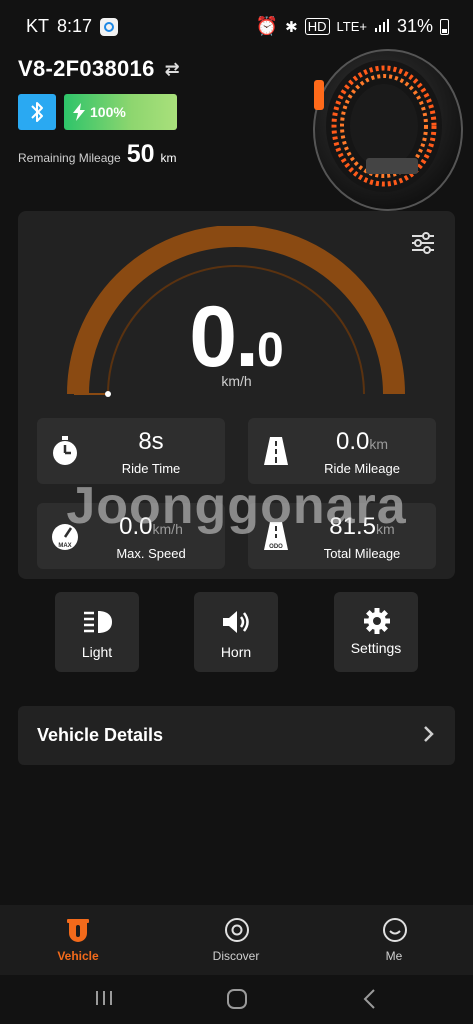  I want to click on gauge-needle-dot, so click(108, 394).